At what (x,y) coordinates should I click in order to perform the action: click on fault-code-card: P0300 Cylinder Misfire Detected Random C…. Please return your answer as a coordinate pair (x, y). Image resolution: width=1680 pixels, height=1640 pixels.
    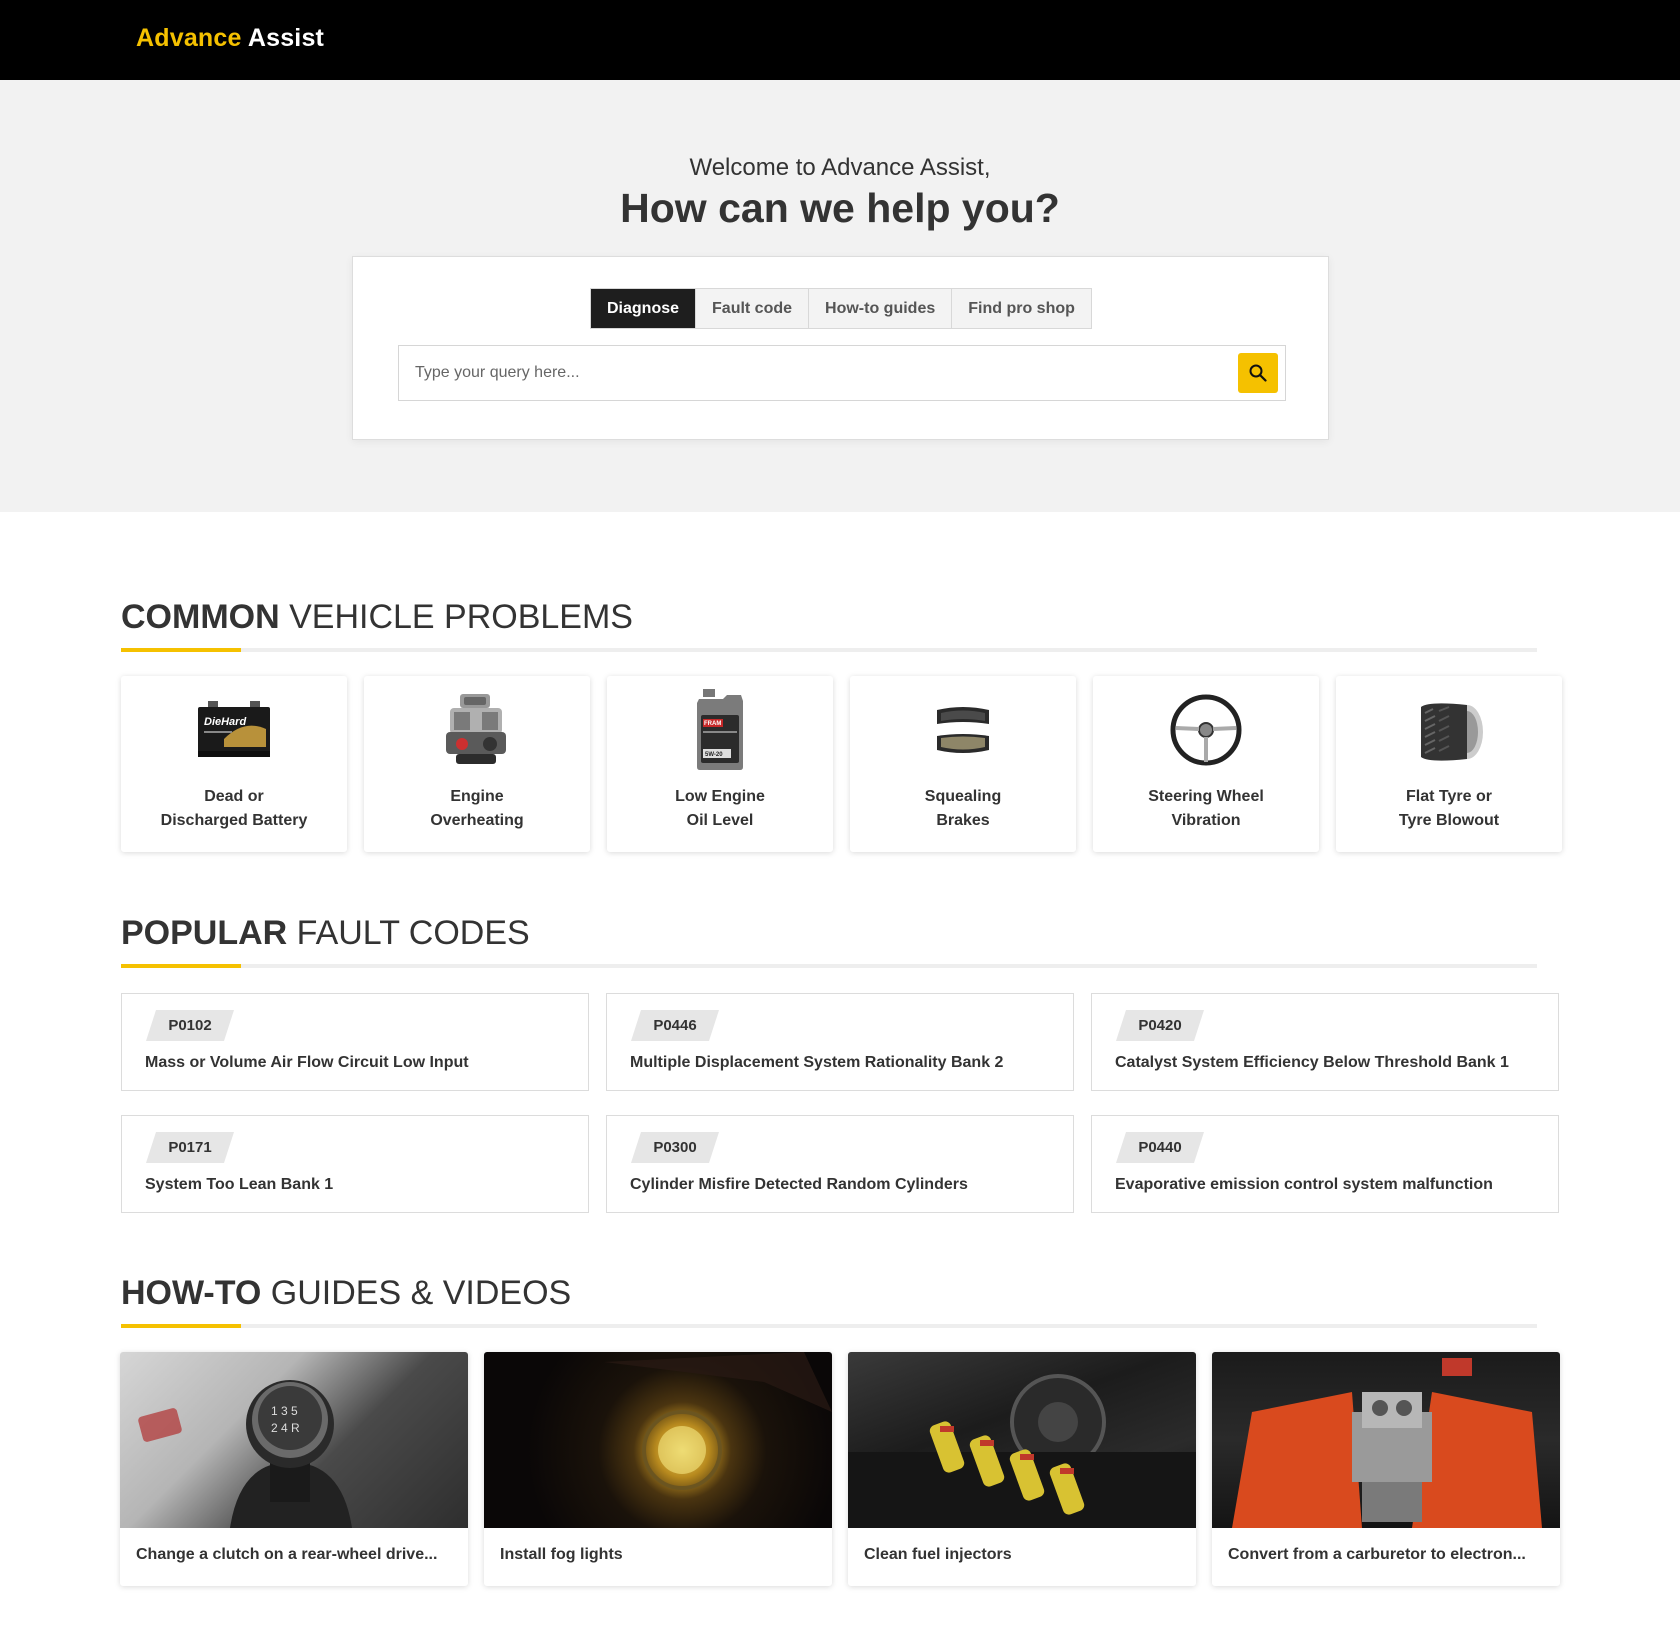
    Looking at the image, I should click on (840, 1164).